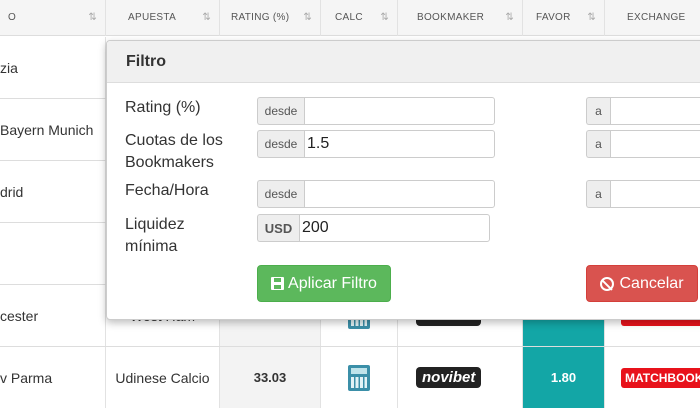 The width and height of the screenshot is (700, 408). What do you see at coordinates (280, 194) in the screenshot?
I see `date-from-addon: desde` at bounding box center [280, 194].